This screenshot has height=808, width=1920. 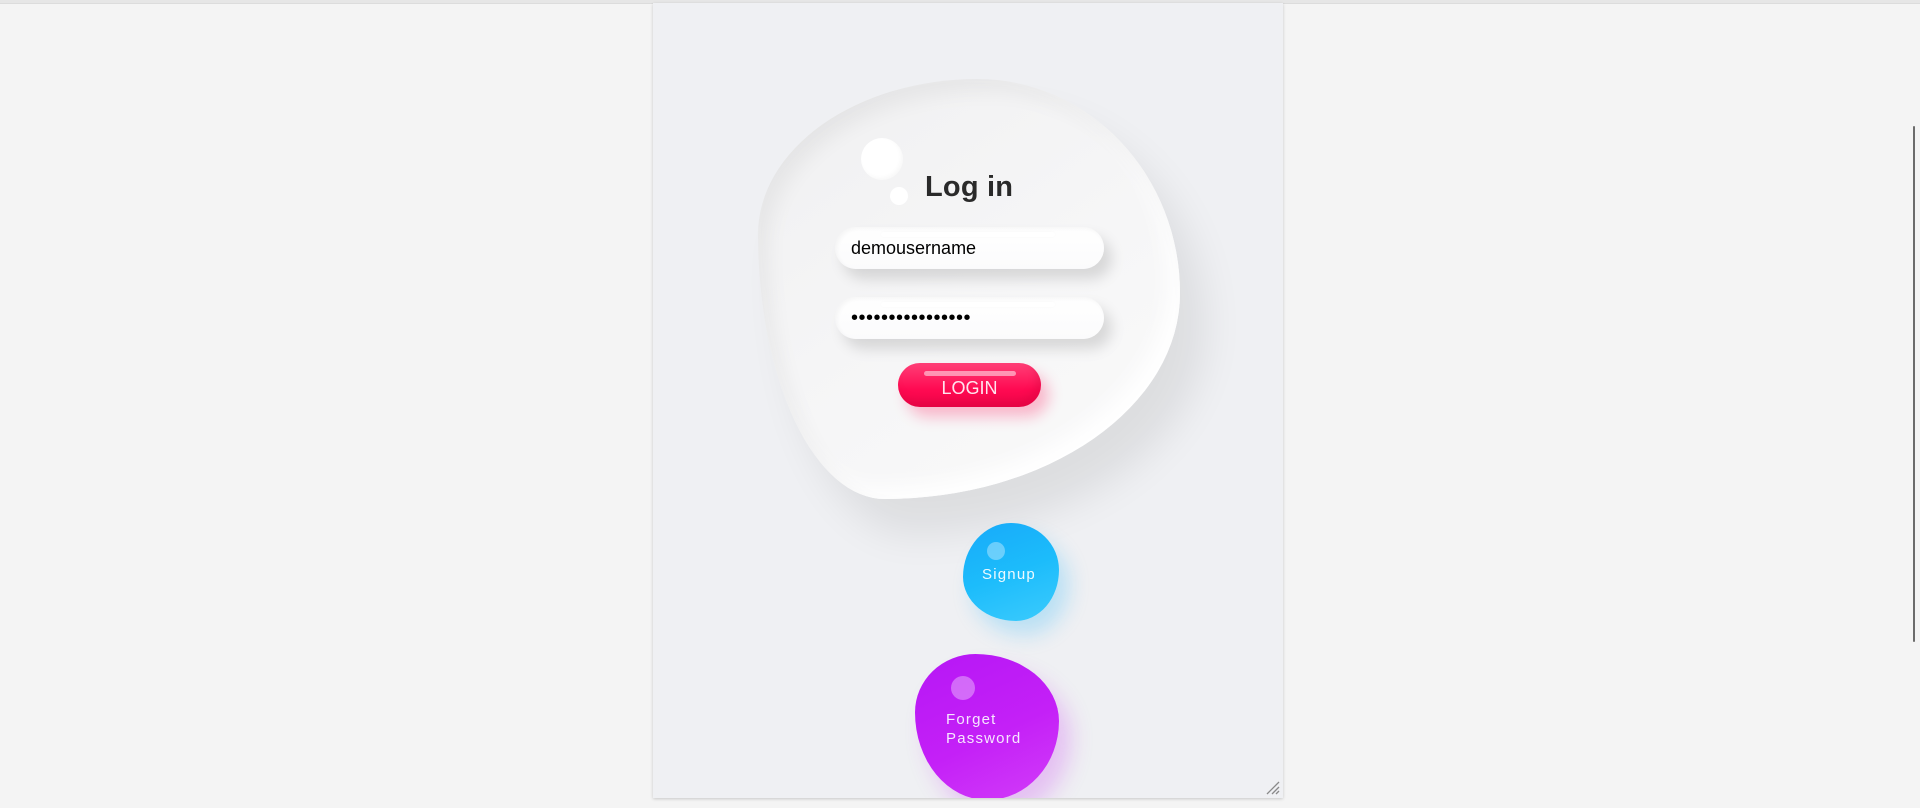 I want to click on decor-bubble-small, so click(x=899, y=196).